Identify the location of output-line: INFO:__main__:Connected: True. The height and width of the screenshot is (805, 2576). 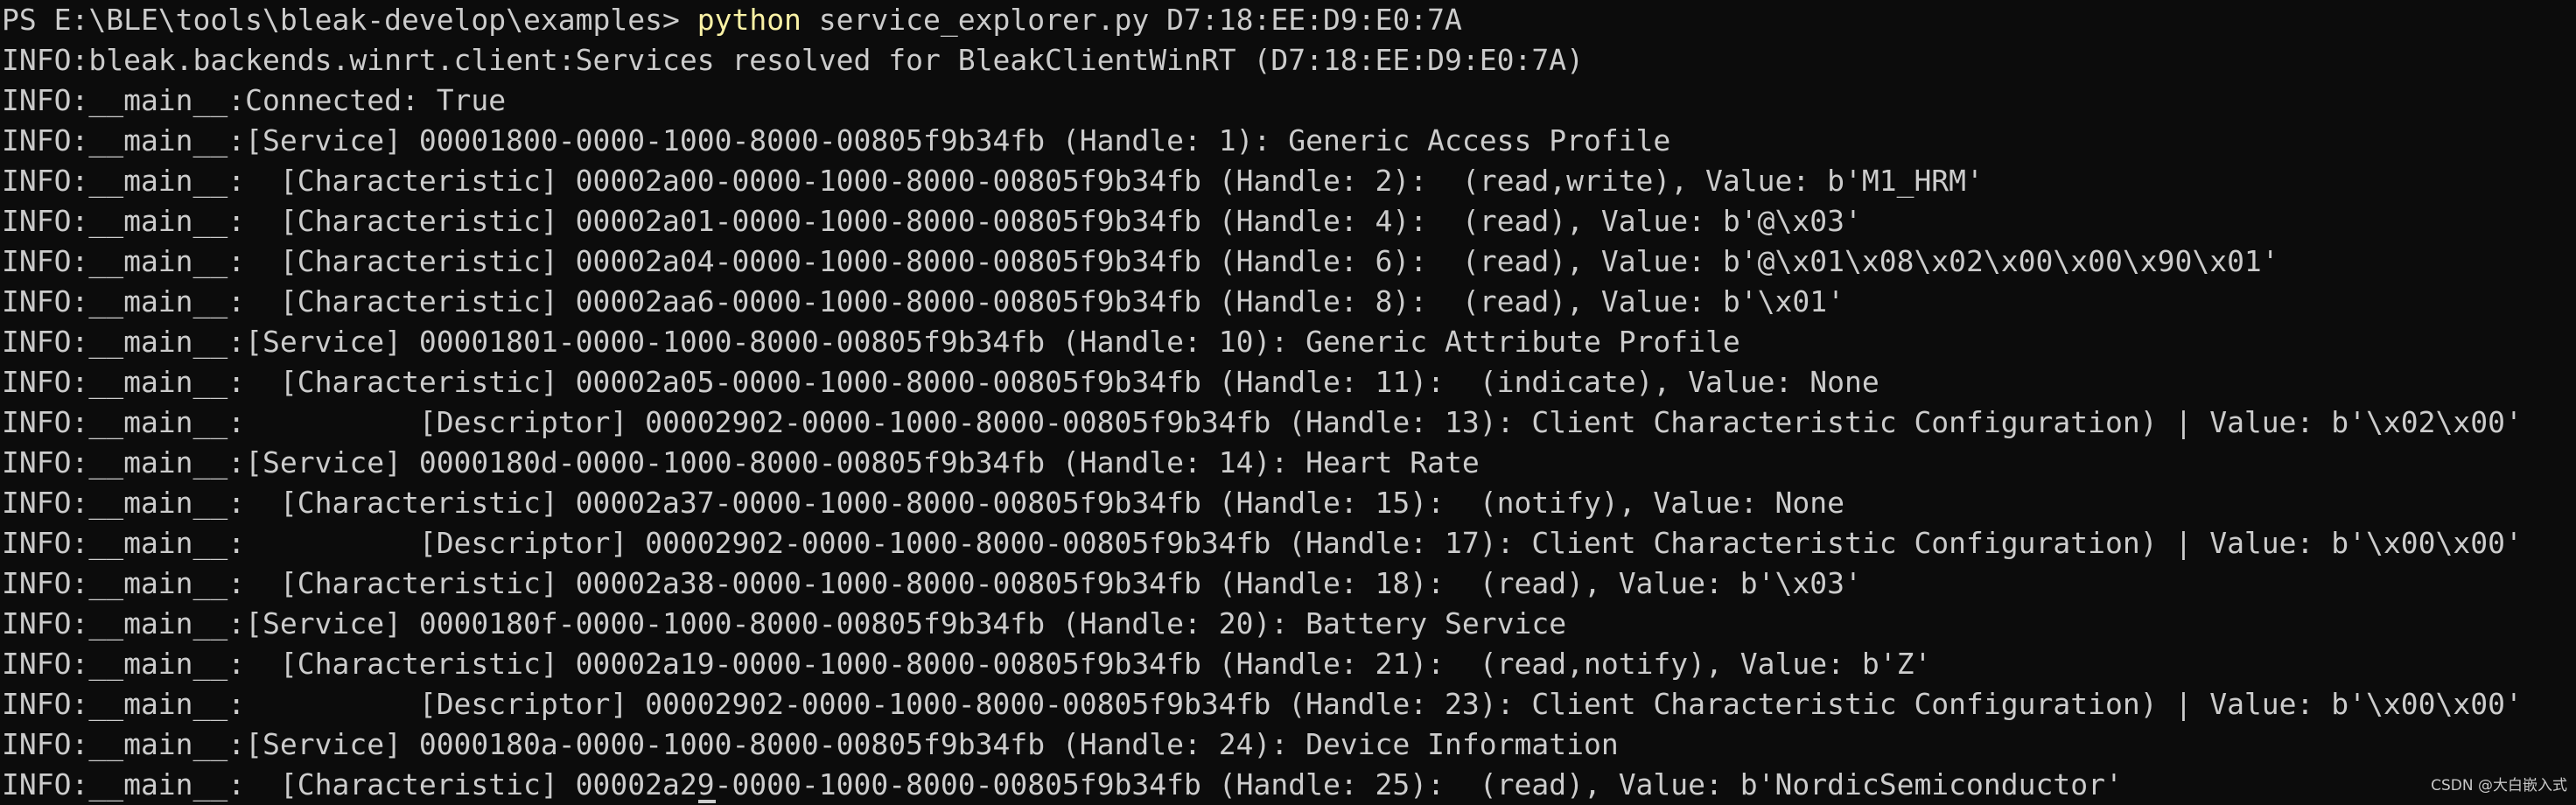
(254, 100).